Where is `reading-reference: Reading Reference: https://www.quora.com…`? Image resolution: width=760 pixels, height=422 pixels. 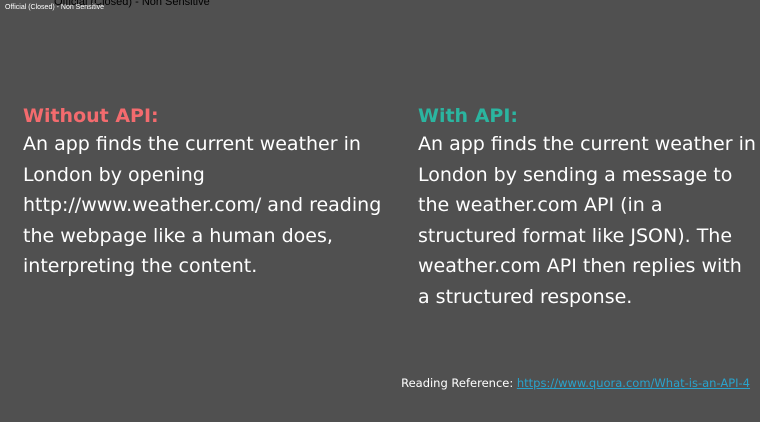
reading-reference: Reading Reference: https://www.quora.com… is located at coordinates (570, 383).